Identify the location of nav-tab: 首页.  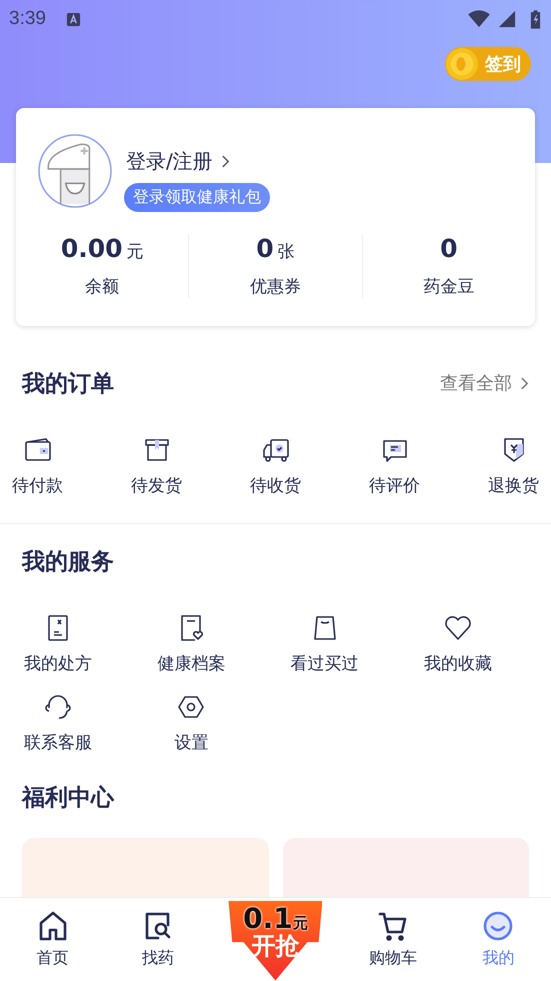
(53, 939).